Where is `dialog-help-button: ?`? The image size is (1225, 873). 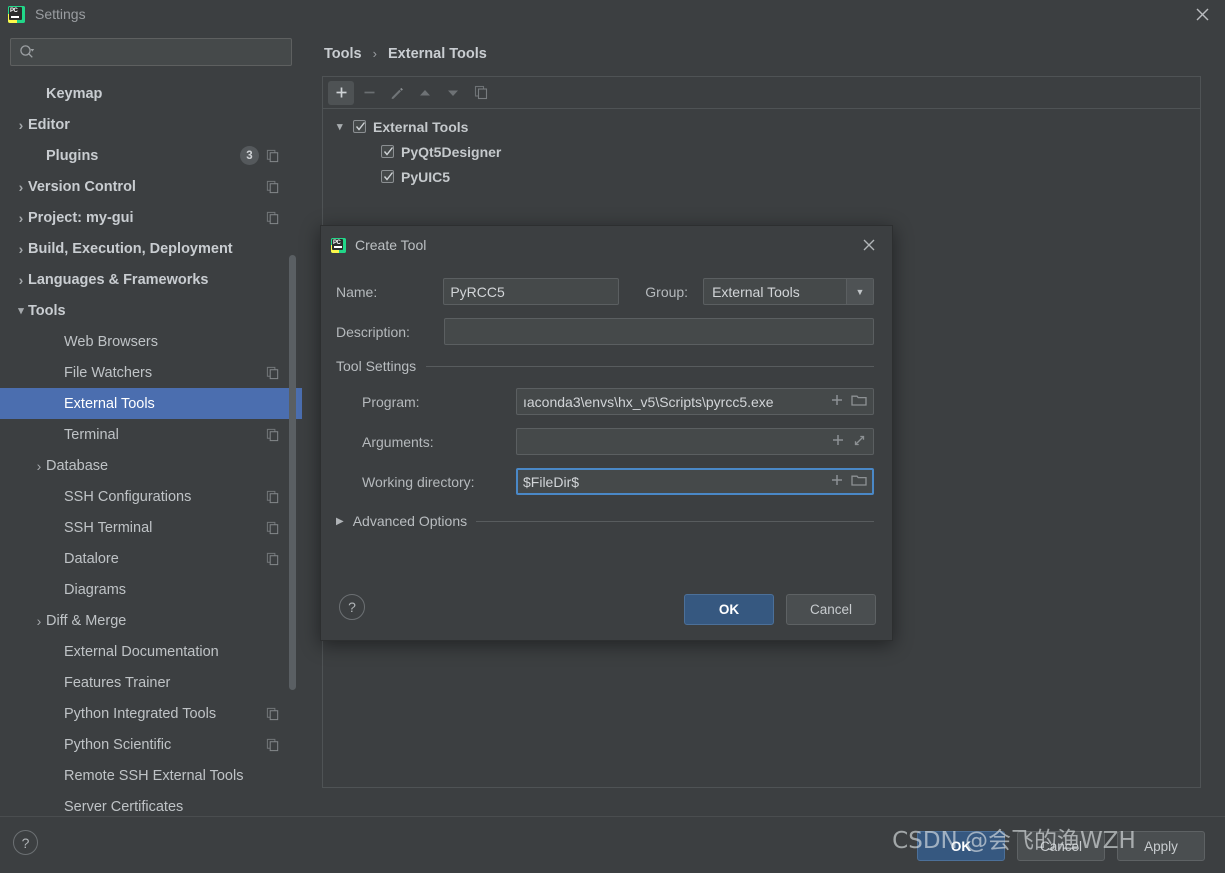
dialog-help-button: ? is located at coordinates (352, 607).